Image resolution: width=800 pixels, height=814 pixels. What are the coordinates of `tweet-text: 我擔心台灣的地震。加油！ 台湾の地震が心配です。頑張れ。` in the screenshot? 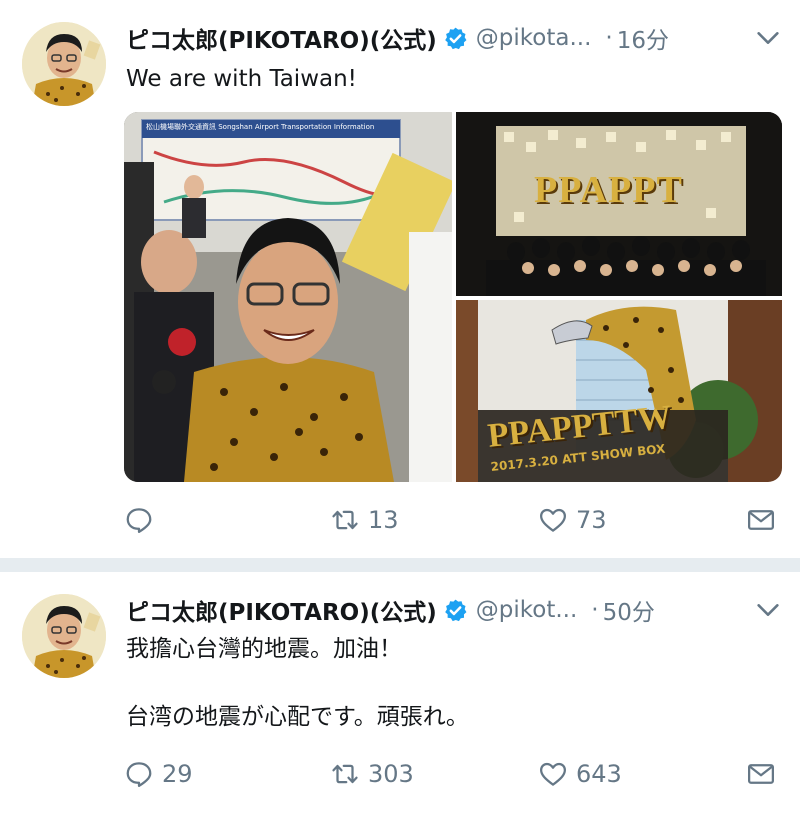 It's located at (297, 683).